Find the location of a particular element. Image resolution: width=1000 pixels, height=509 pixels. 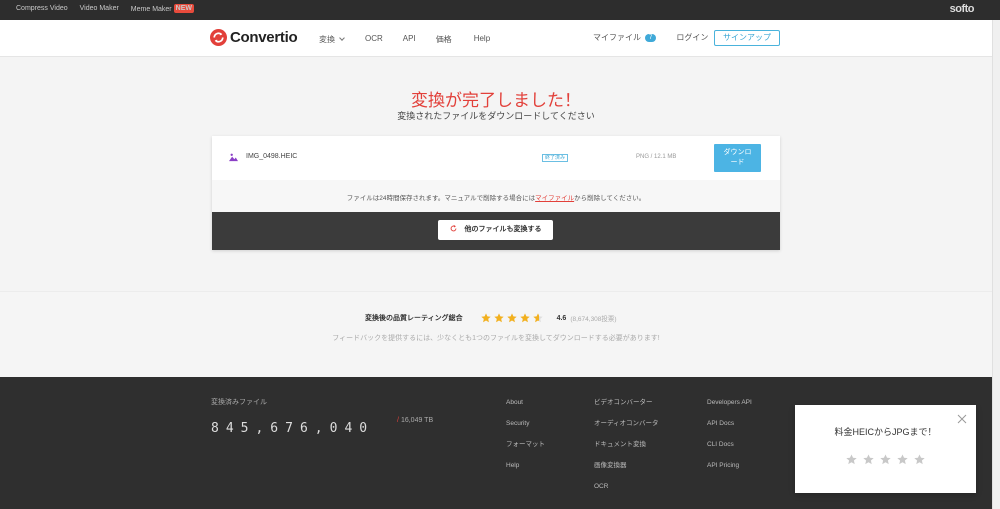

download-button-label-line1: ダウンロ is located at coordinates (737, 152).